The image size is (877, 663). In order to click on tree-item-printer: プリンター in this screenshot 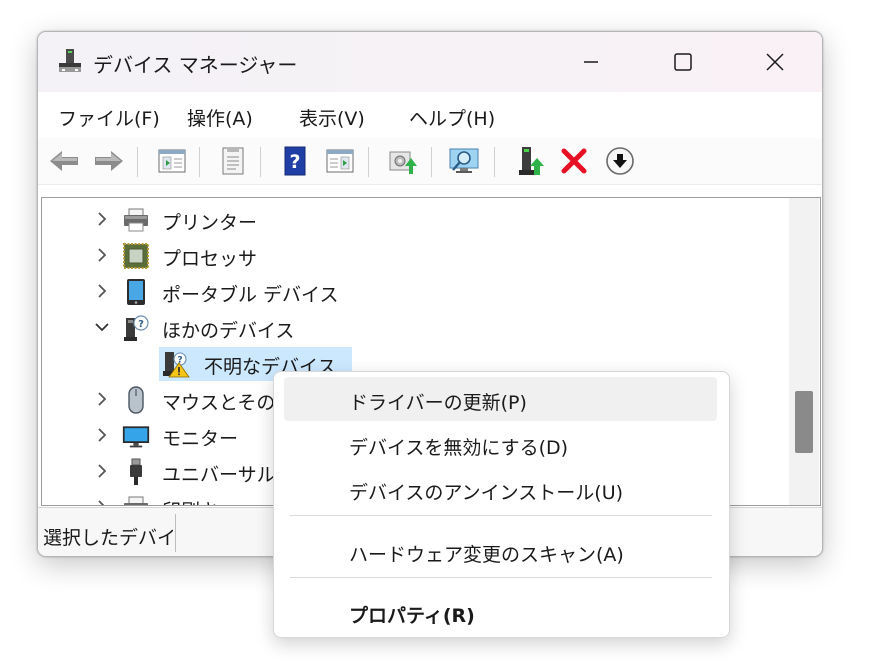, I will do `click(412, 220)`.